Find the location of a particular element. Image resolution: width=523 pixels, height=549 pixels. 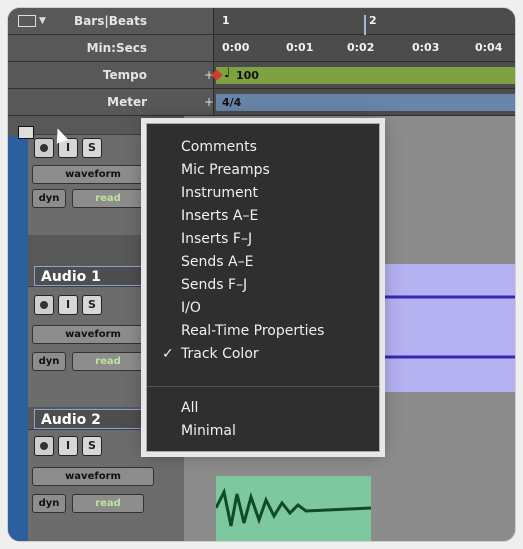

tempo-lane: ♩ 100 is located at coordinates (363, 75).